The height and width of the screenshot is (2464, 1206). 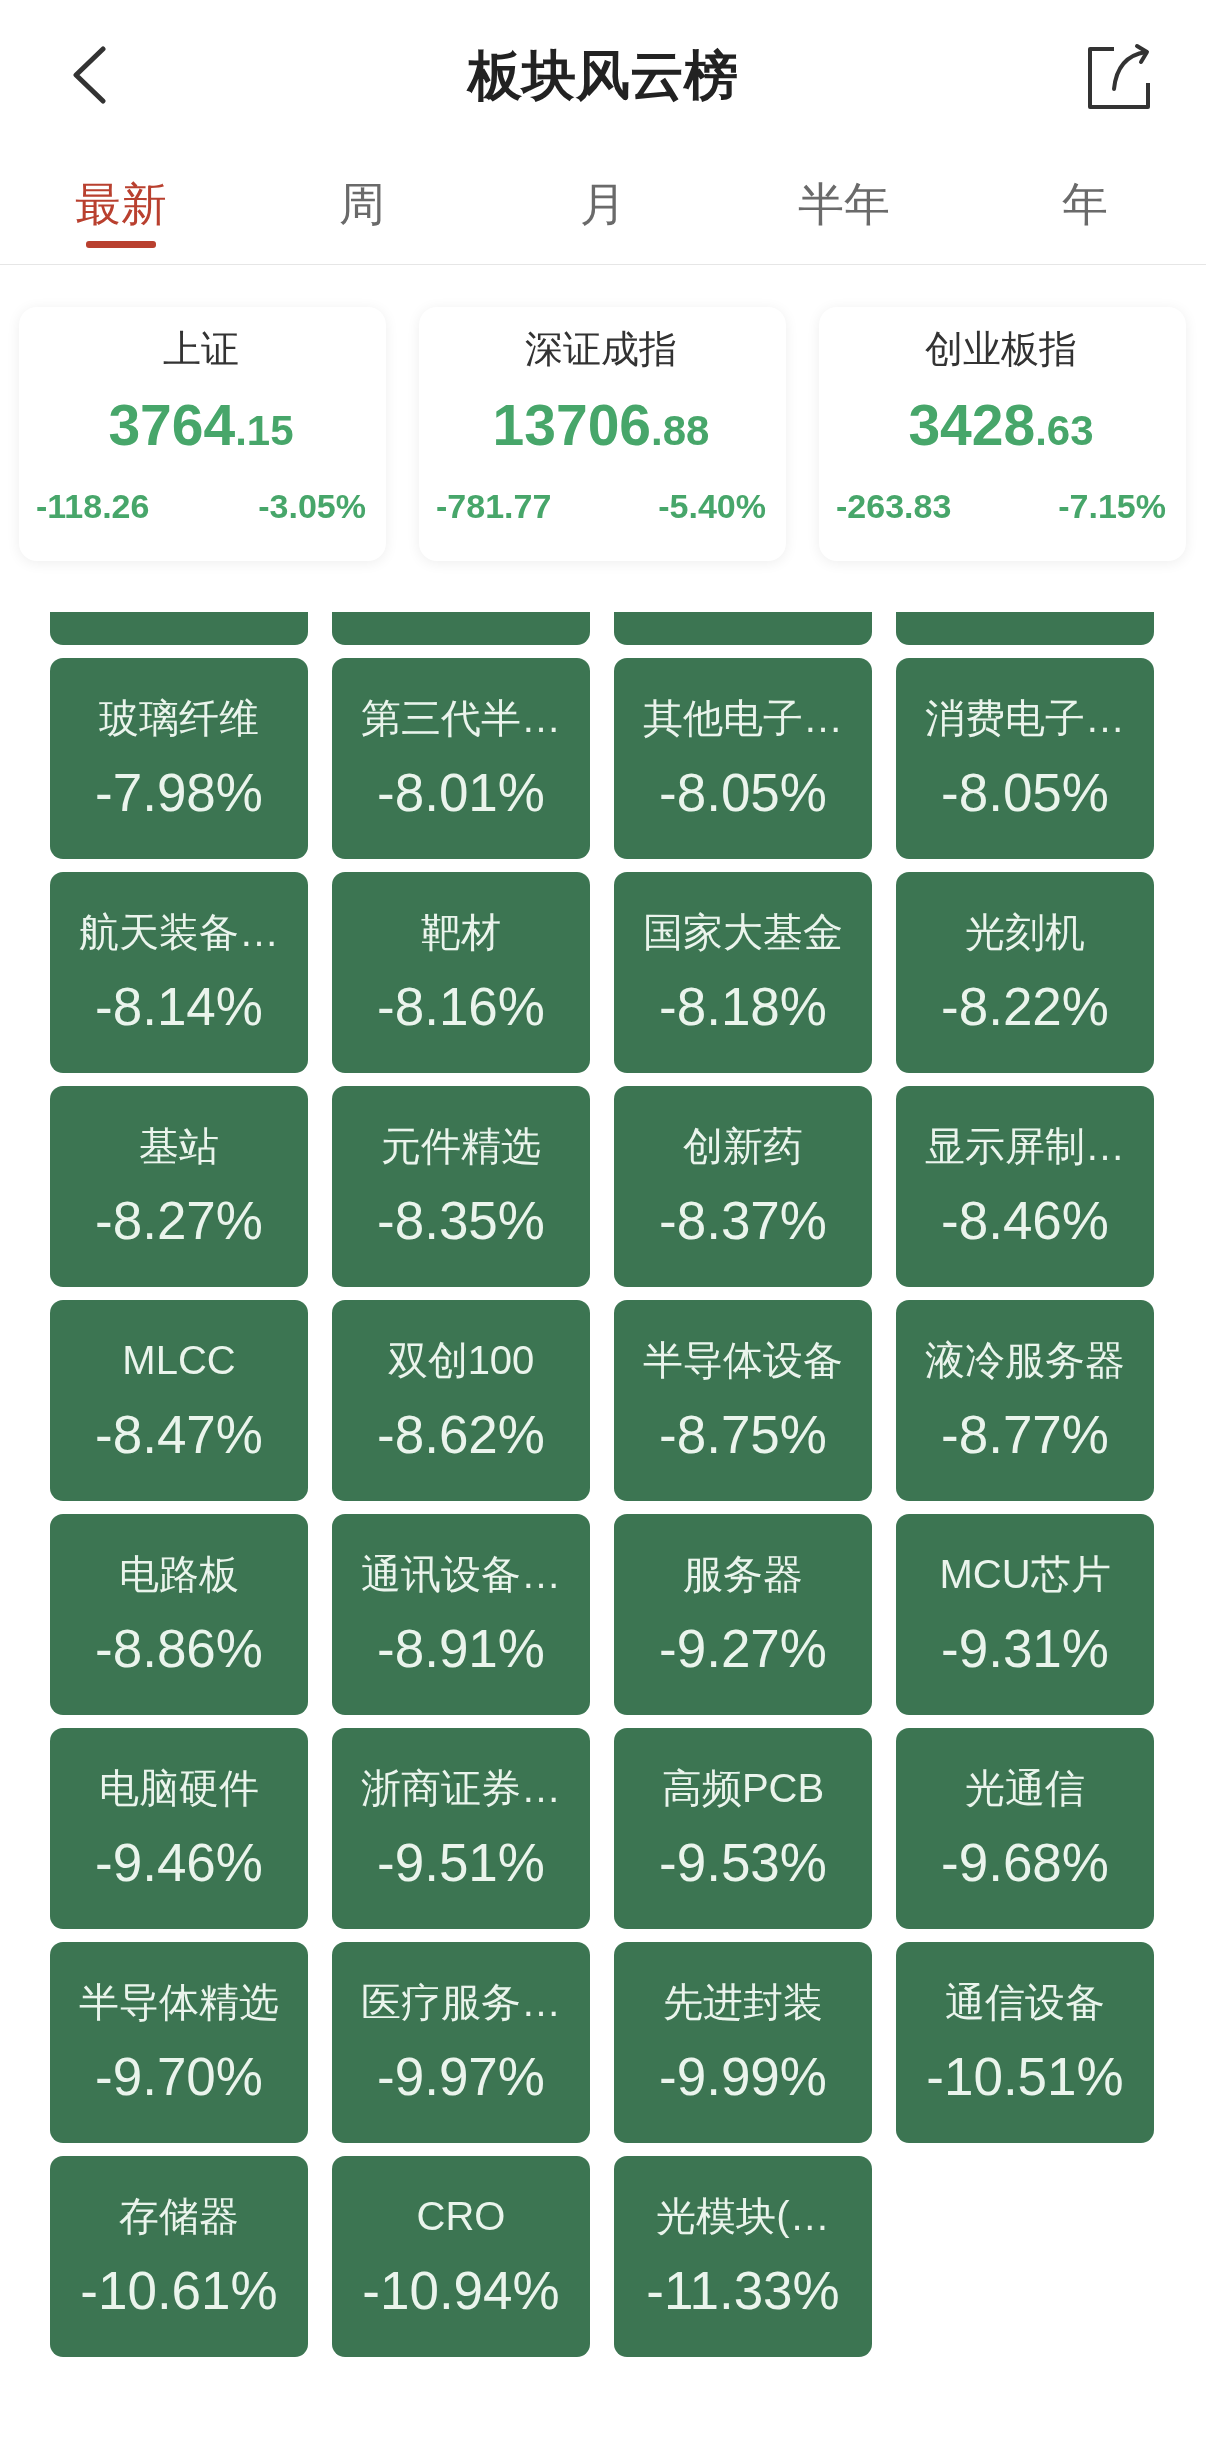 I want to click on sector-name: 双创100, so click(x=461, y=1360).